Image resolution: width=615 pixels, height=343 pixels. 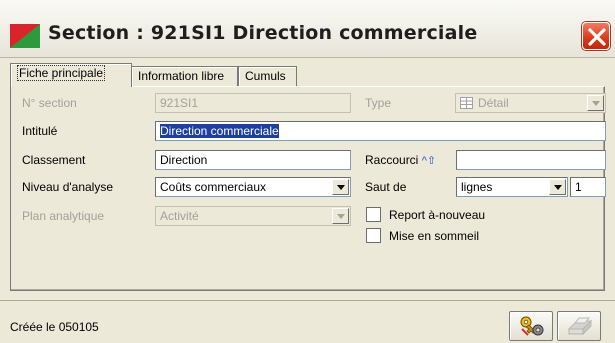 I want to click on section-number-field: 921SI1, so click(x=253, y=103).